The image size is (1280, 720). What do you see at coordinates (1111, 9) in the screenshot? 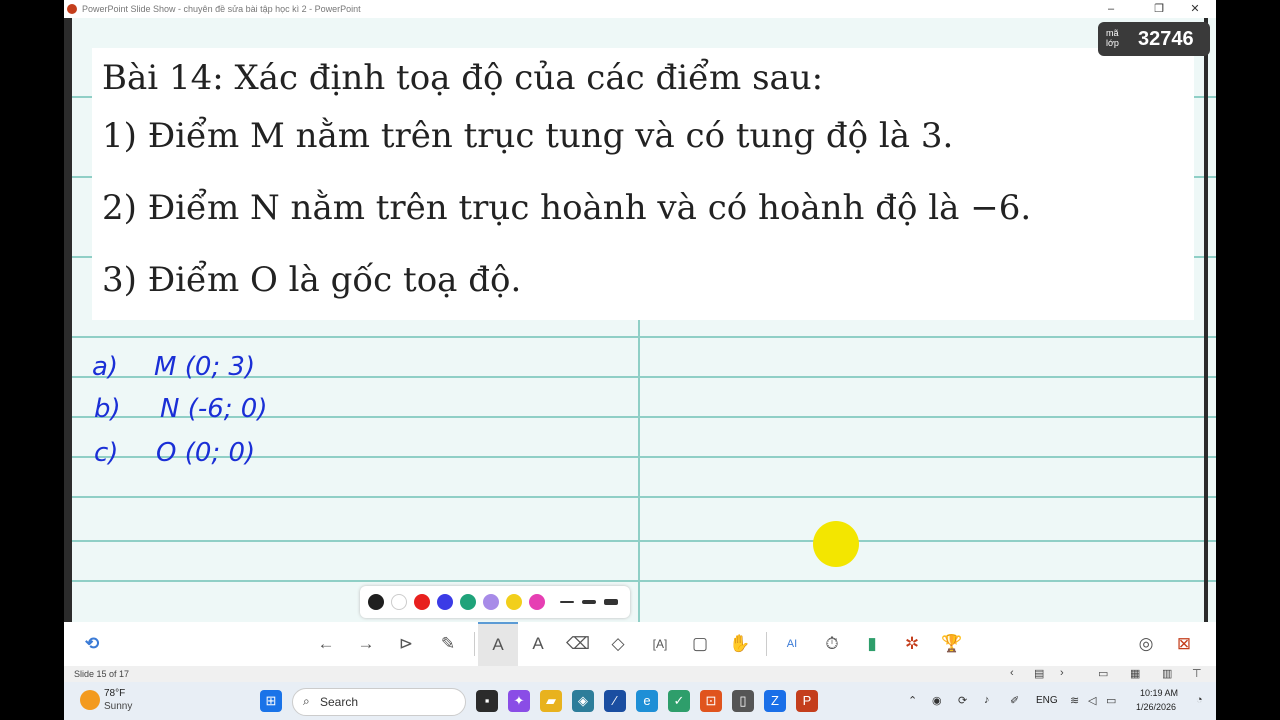
I see `minimize-icon: –` at bounding box center [1111, 9].